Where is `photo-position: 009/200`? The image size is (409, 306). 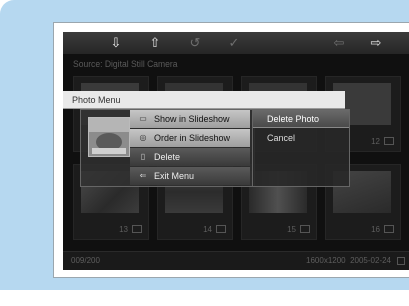
photo-position: 009/200 is located at coordinates (85, 260).